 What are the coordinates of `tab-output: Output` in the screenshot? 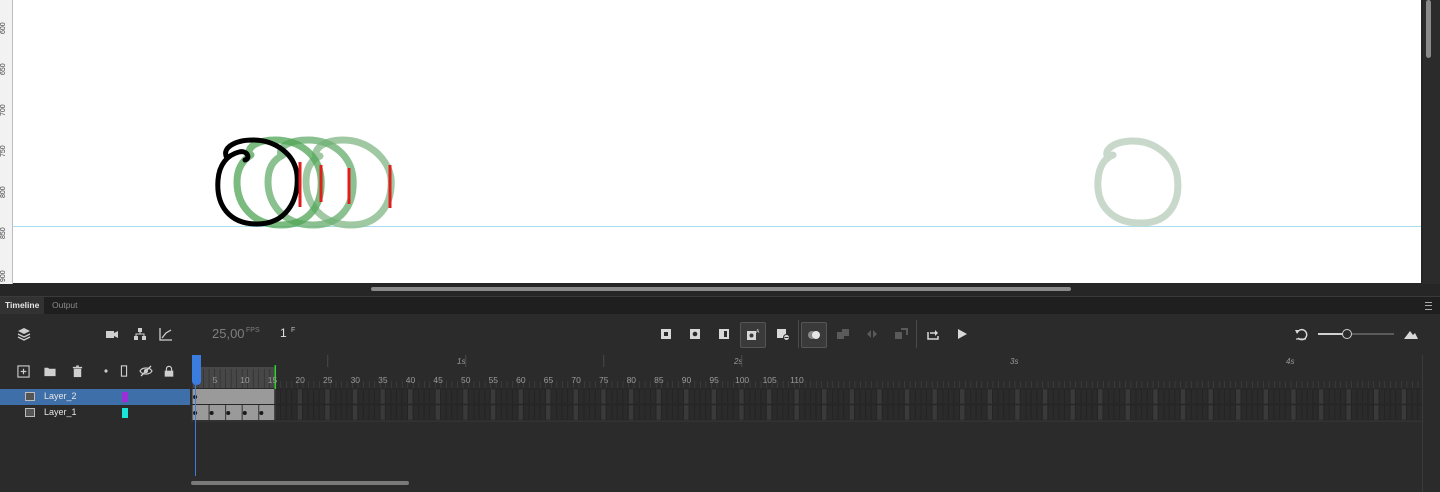 It's located at (65, 305).